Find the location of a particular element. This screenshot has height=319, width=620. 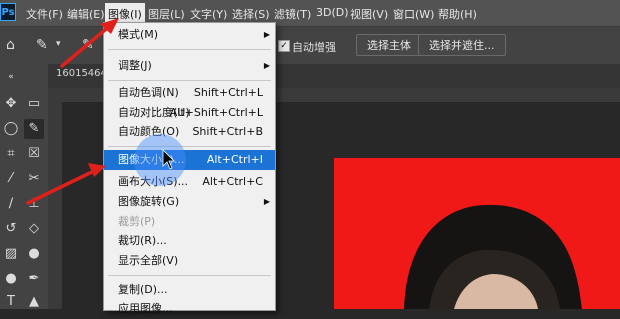

auto-enhance-label: 自动增强 is located at coordinates (314, 47).